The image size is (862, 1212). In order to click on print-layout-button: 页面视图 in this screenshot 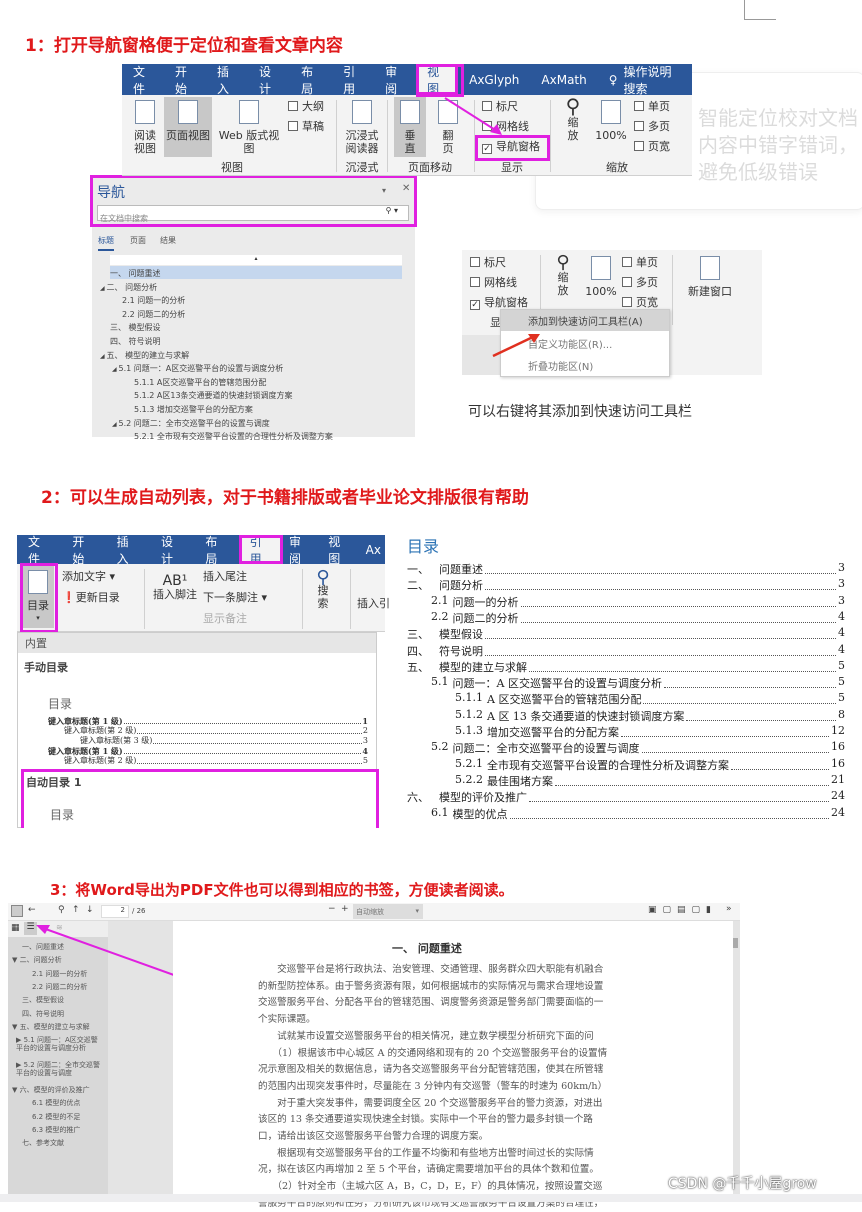, I will do `click(188, 127)`.